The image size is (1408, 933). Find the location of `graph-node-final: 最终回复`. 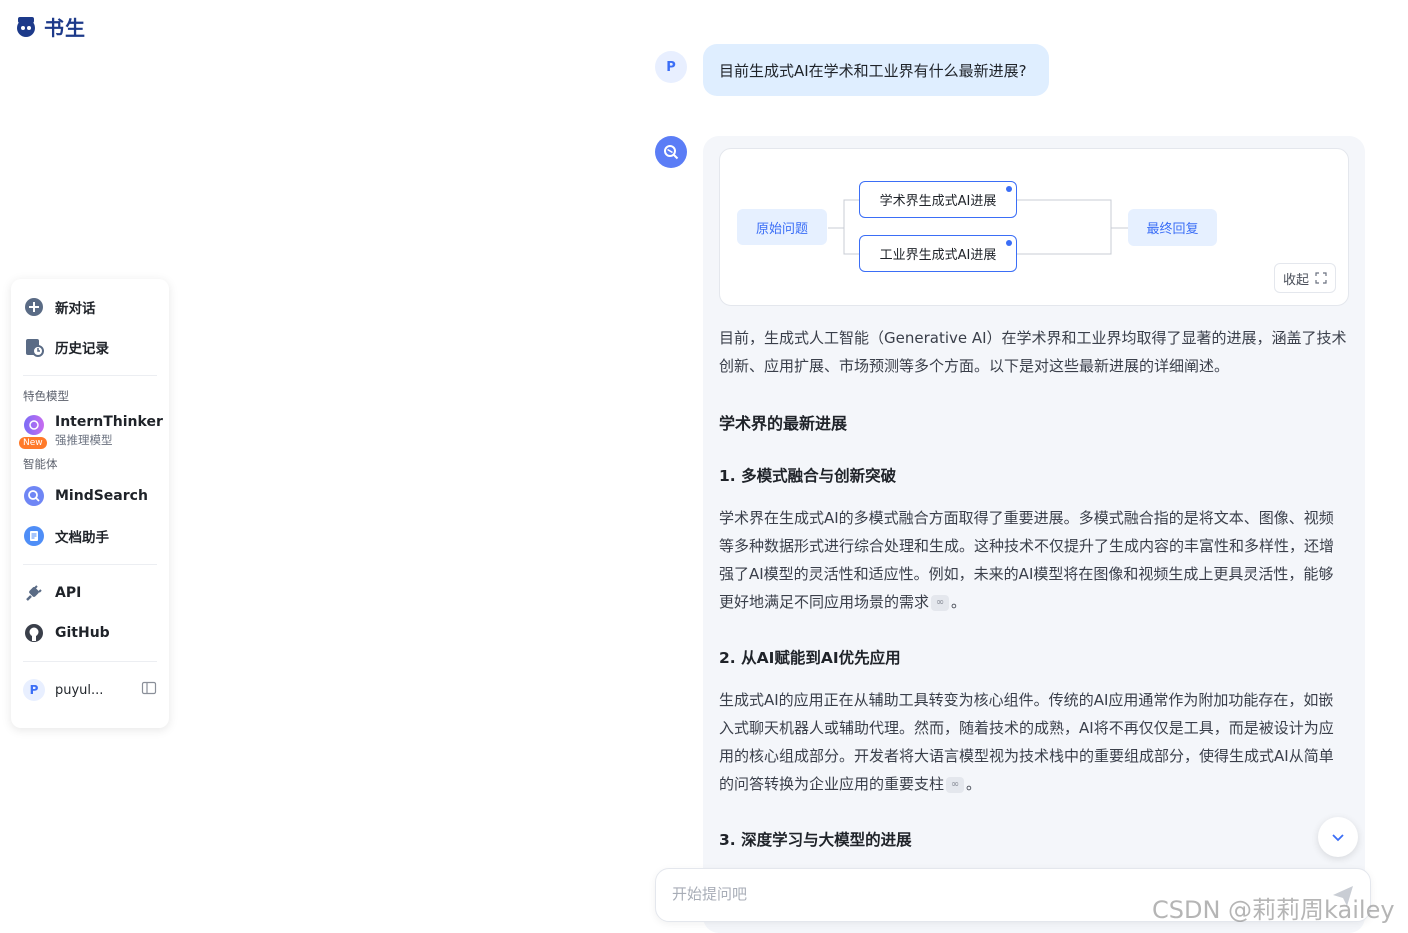

graph-node-final: 最终回复 is located at coordinates (1172, 227).